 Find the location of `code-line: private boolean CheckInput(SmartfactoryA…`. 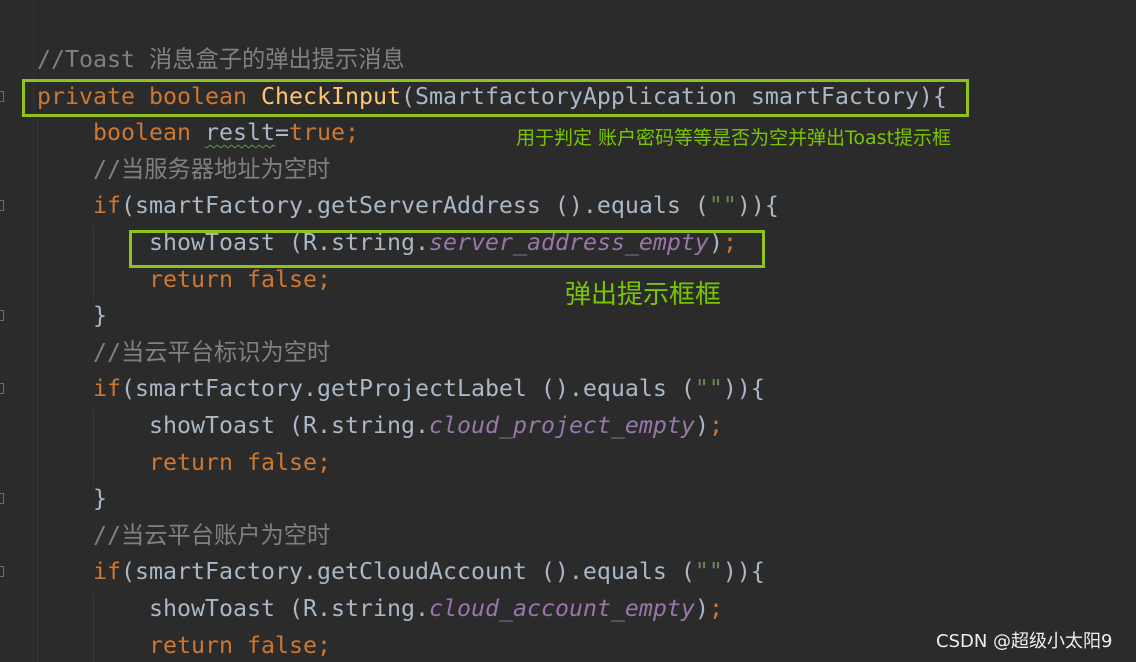

code-line: private boolean CheckInput(SmartfactoryA… is located at coordinates (492, 96).